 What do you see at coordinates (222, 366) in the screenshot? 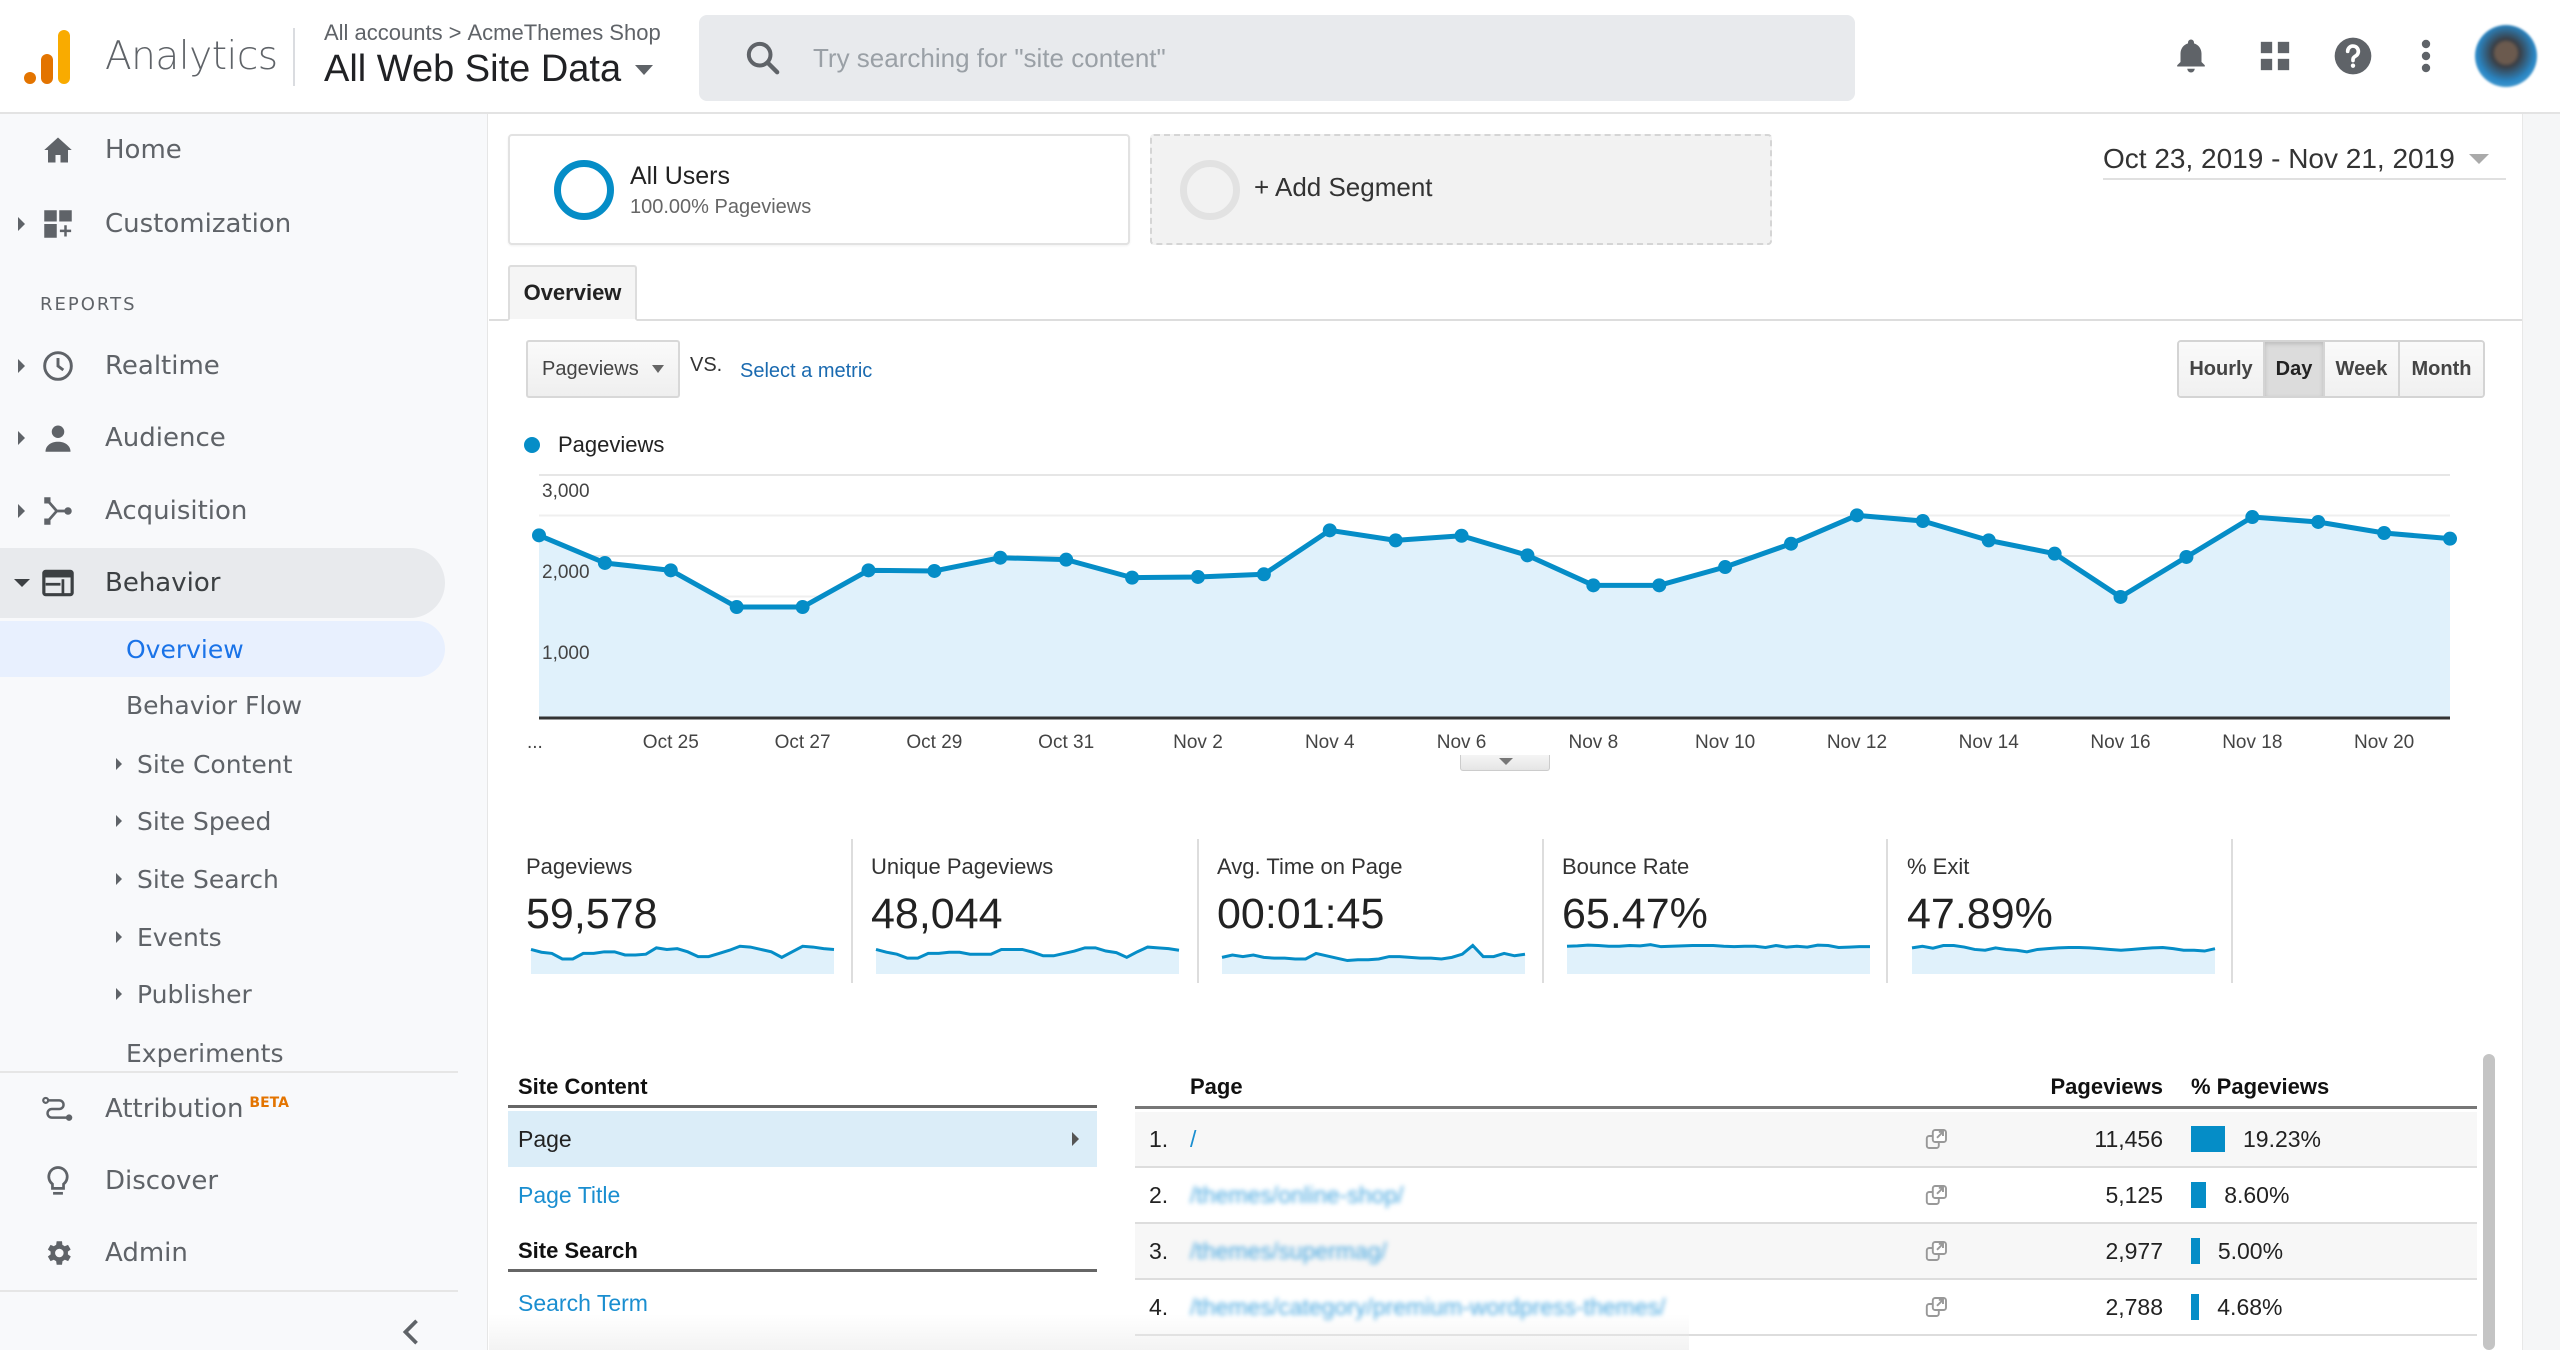
I see `sidebar-item-realtime: Realtime` at bounding box center [222, 366].